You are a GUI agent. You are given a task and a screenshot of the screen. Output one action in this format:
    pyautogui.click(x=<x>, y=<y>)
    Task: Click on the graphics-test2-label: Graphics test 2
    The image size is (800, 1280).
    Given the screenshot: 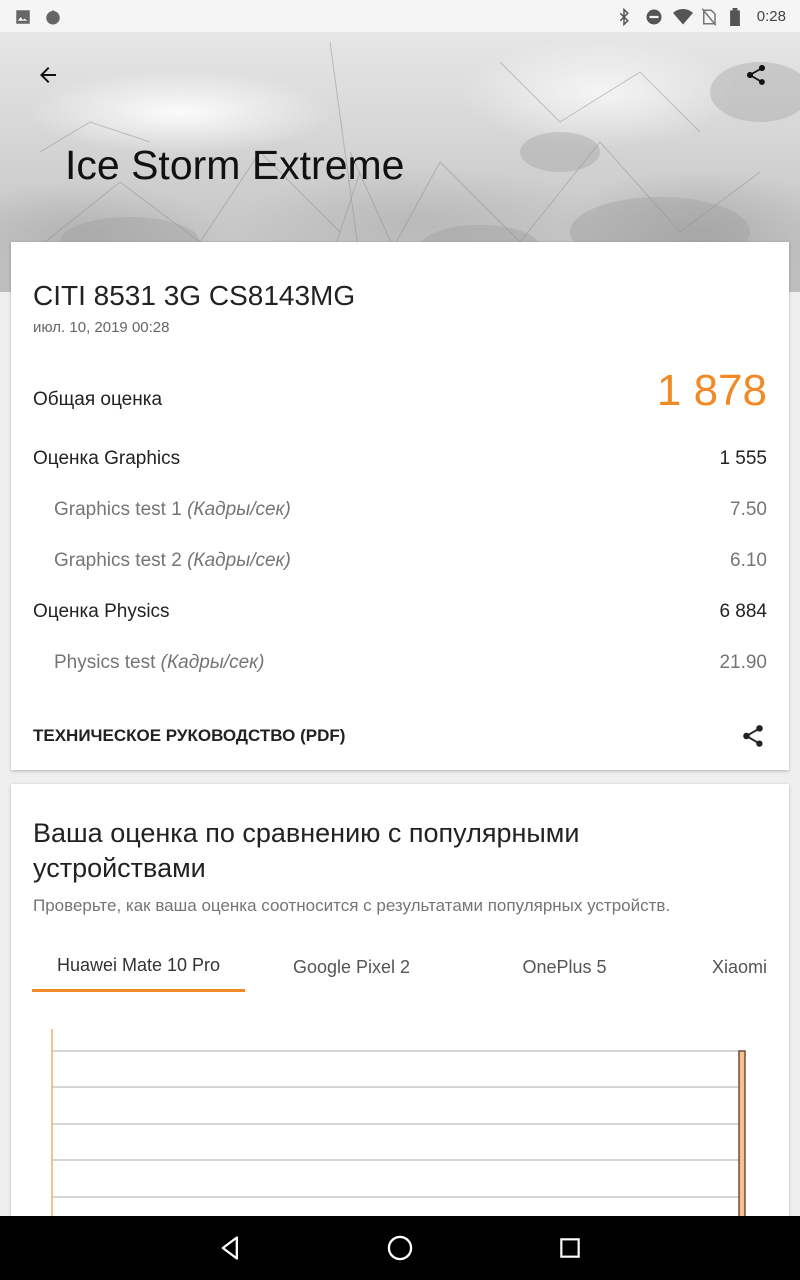 What is the action you would take?
    pyautogui.click(x=118, y=560)
    